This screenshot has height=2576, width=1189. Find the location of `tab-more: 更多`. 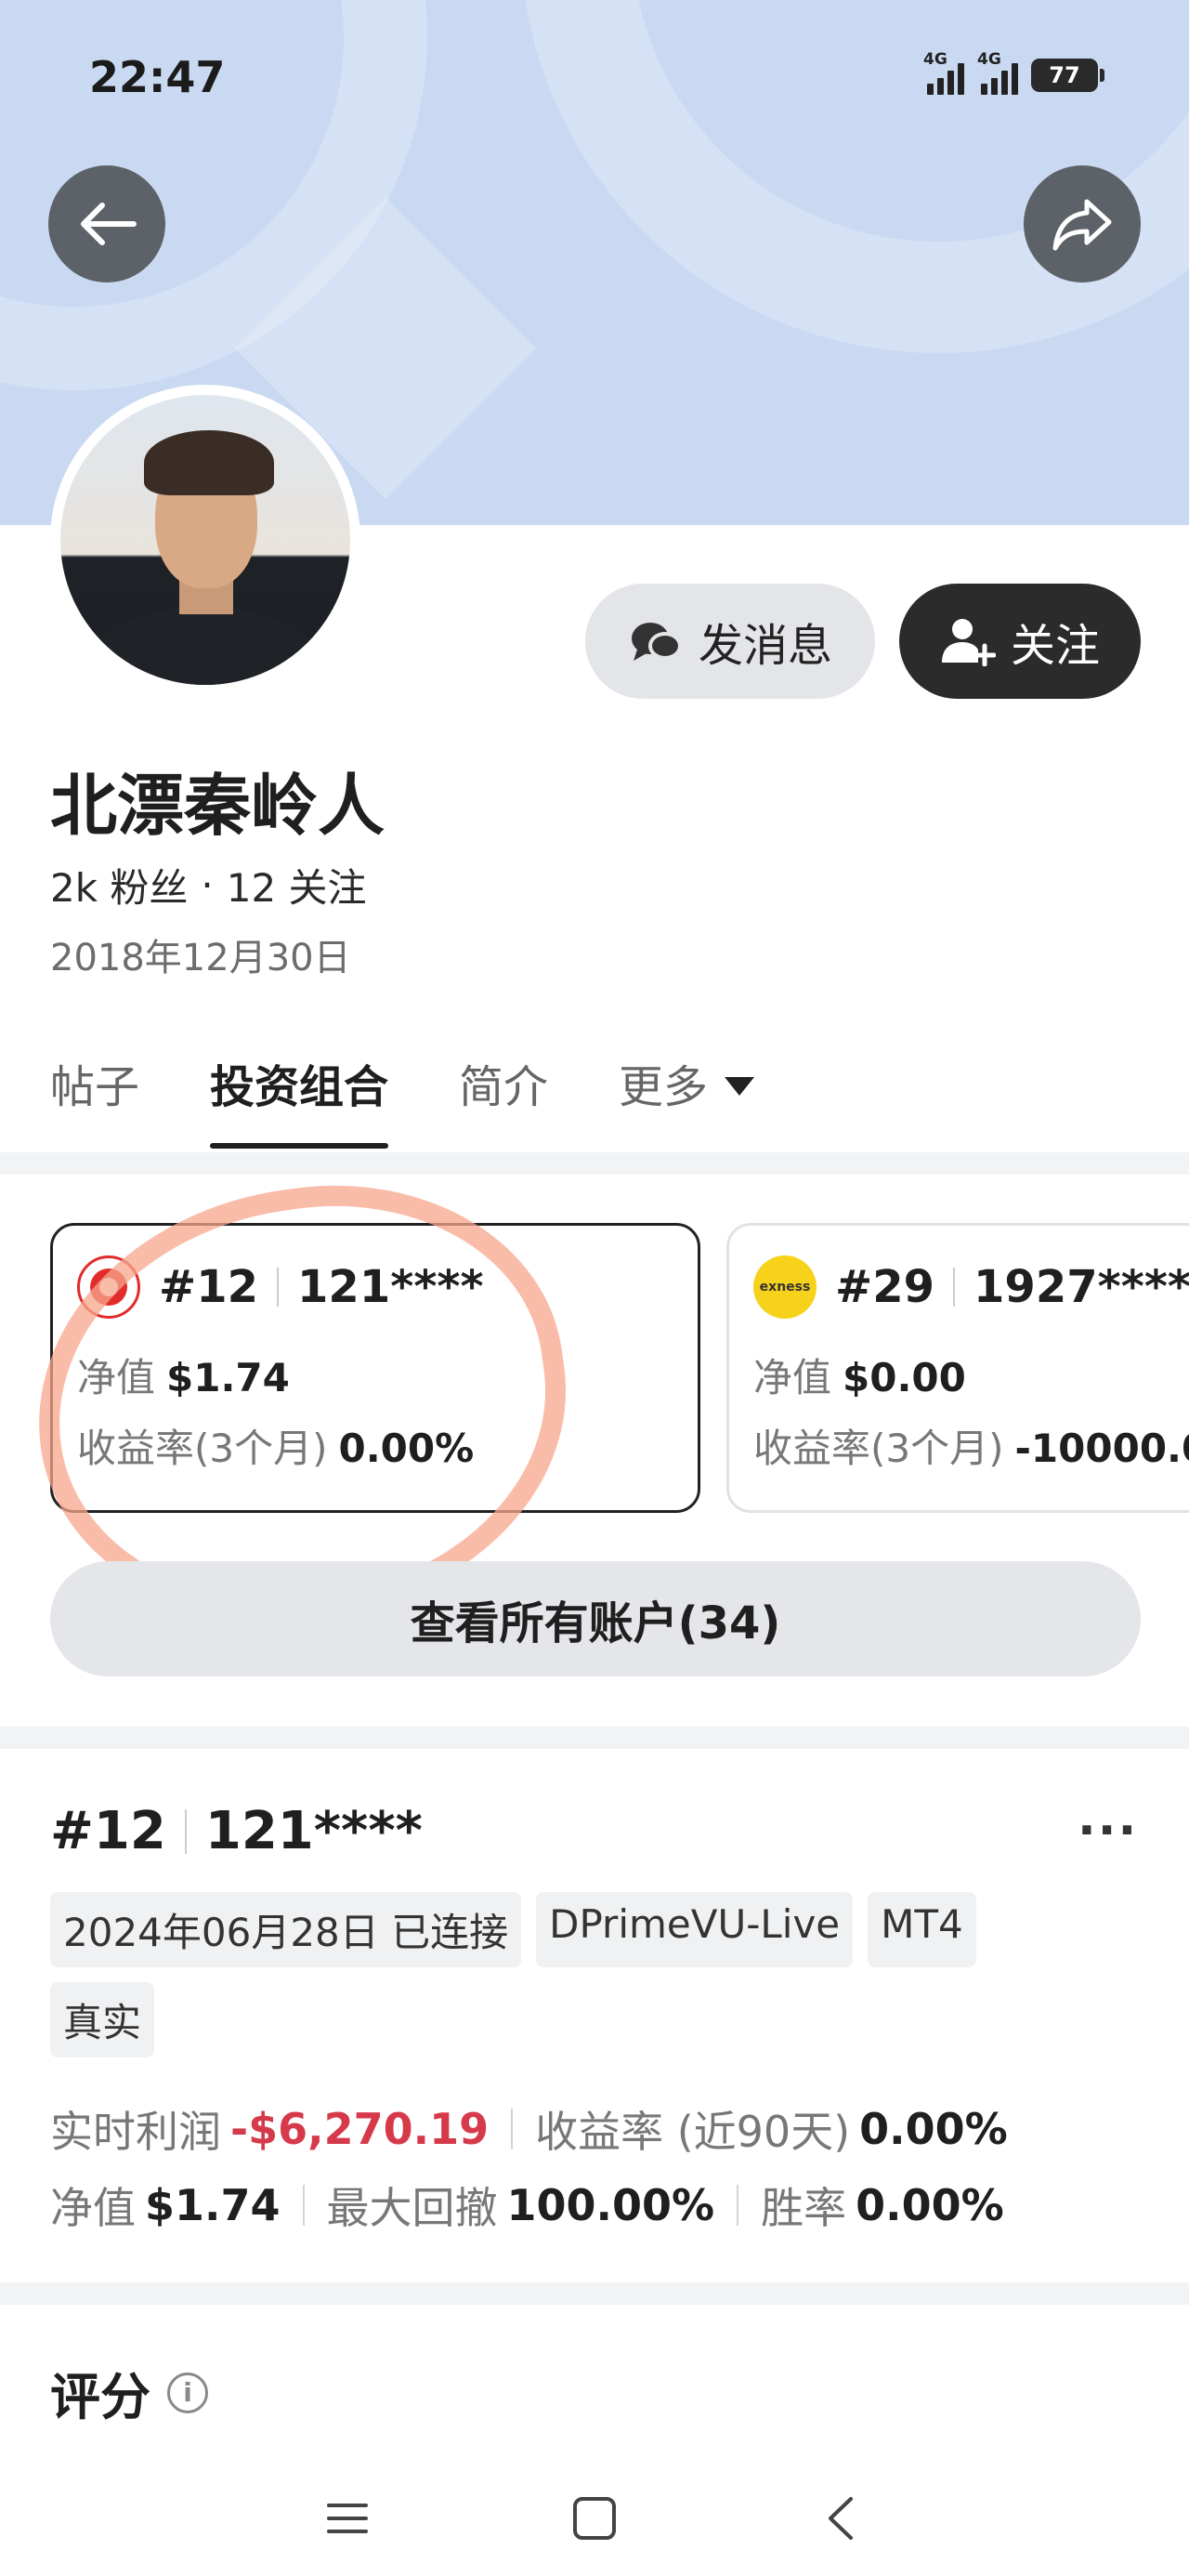

tab-more: 更多 is located at coordinates (687, 1094).